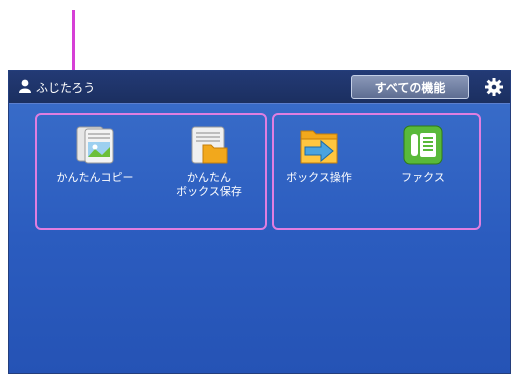  Describe the element at coordinates (25, 86) in the screenshot. I see `user-icon` at that location.